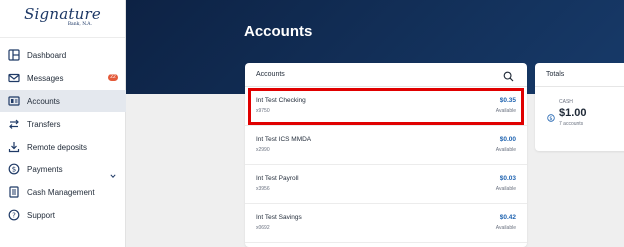 The width and height of the screenshot is (624, 247). What do you see at coordinates (14, 192) in the screenshot?
I see `cash-management-icon` at bounding box center [14, 192].